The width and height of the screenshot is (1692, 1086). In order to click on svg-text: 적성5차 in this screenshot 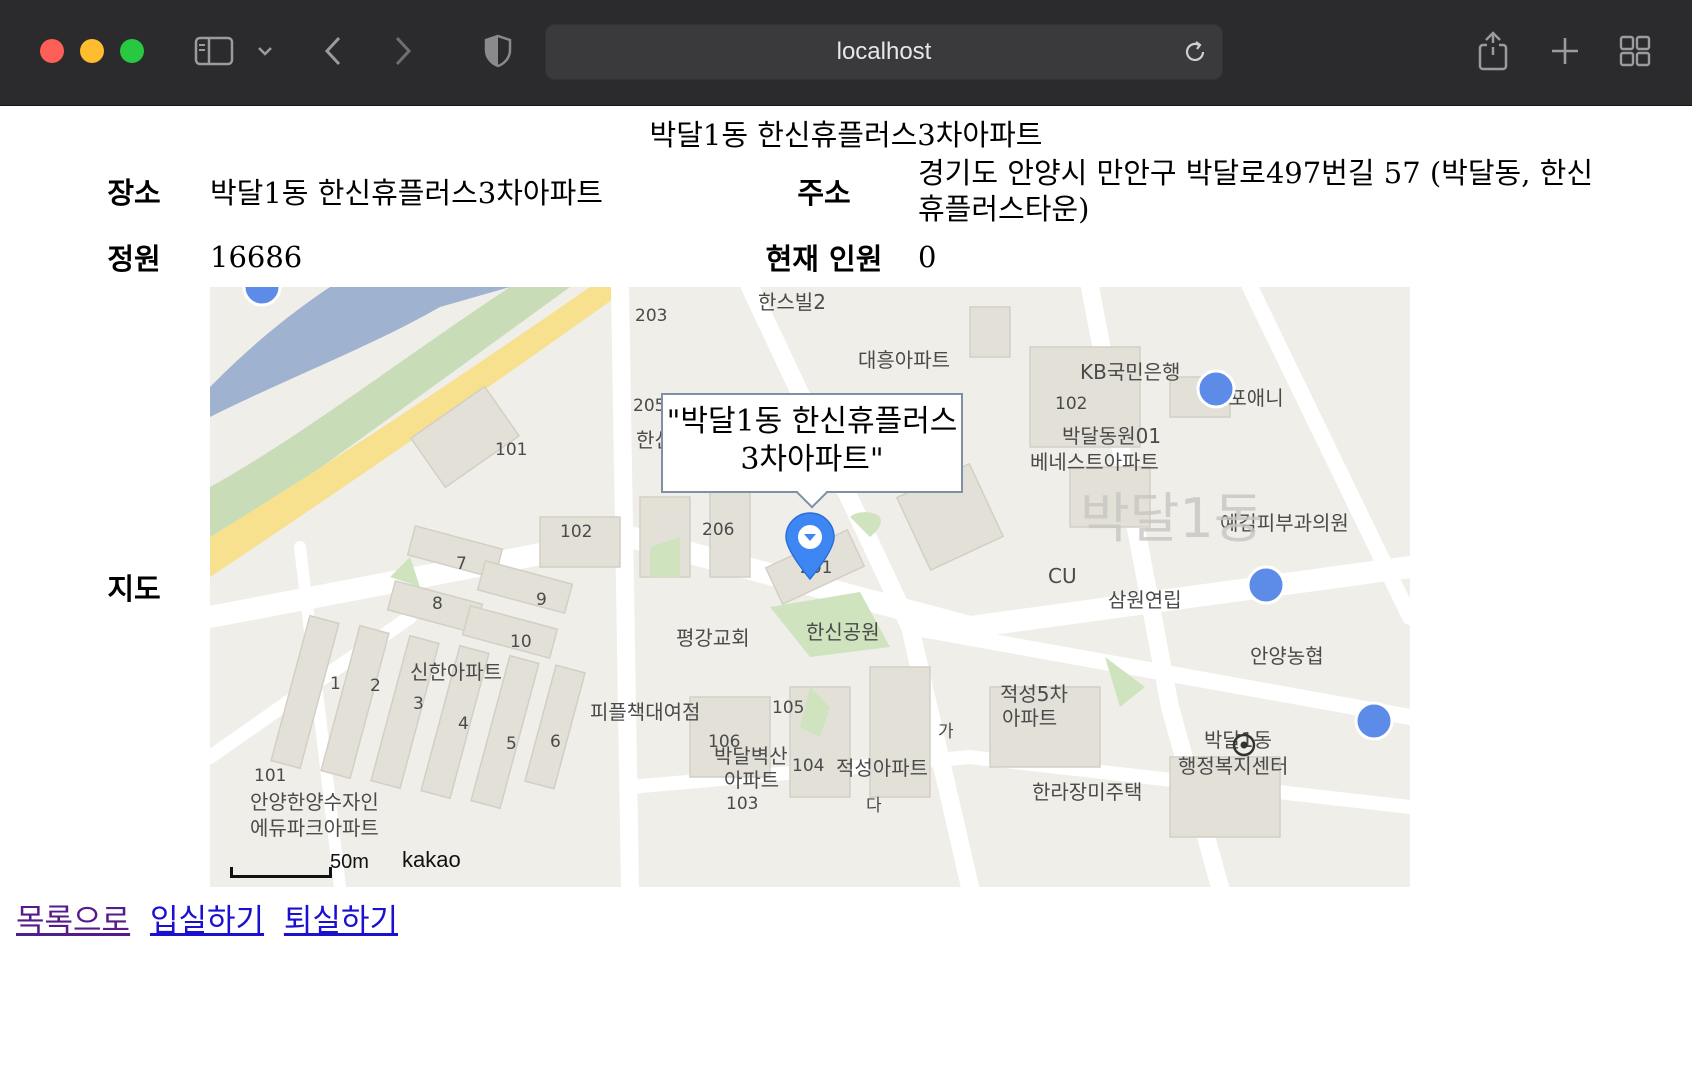, I will do `click(1034, 694)`.